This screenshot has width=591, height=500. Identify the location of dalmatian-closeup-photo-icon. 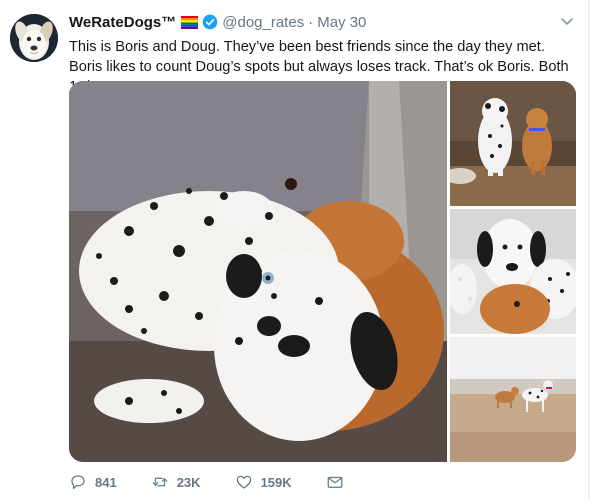
(513, 271).